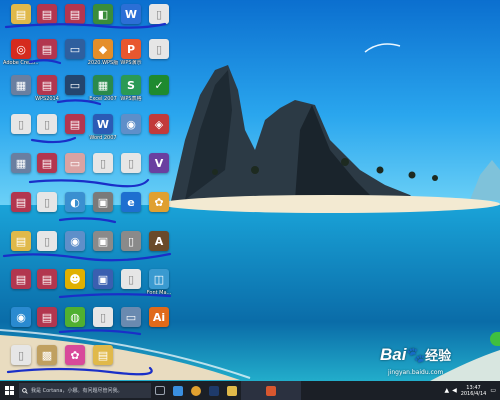 This screenshot has height=400, width=500. Describe the element at coordinates (495, 339) in the screenshot. I see `side-handle` at that location.